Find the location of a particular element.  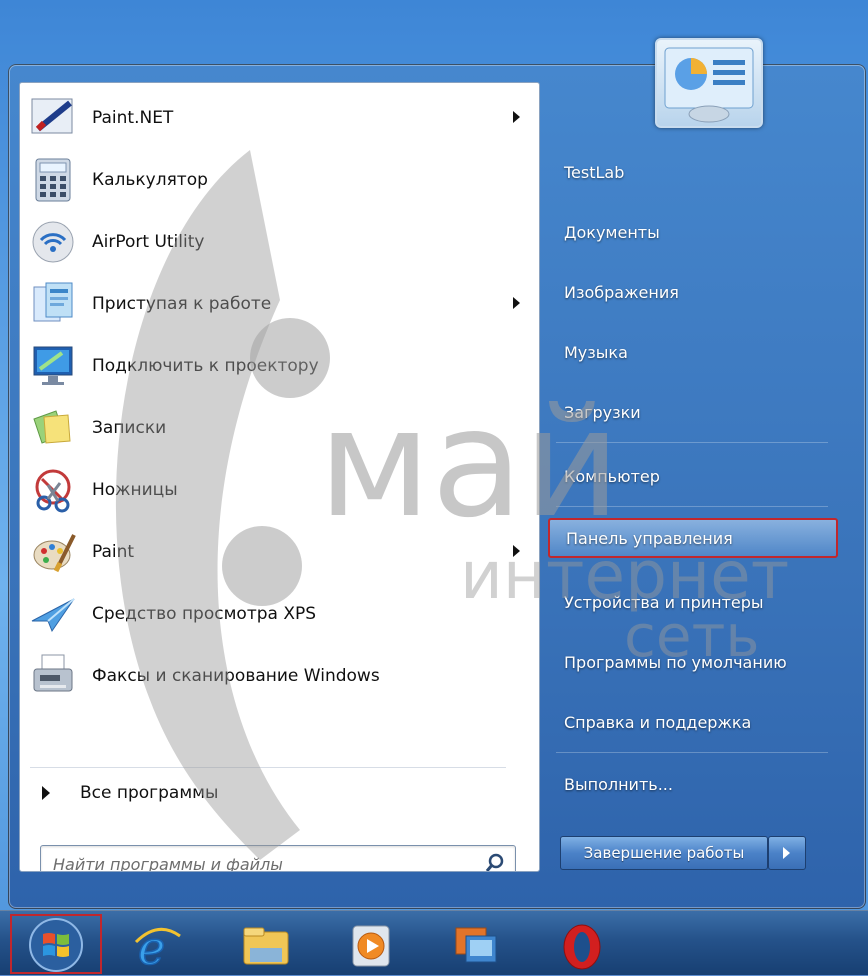

place-label: Изображения is located at coordinates (621, 292).